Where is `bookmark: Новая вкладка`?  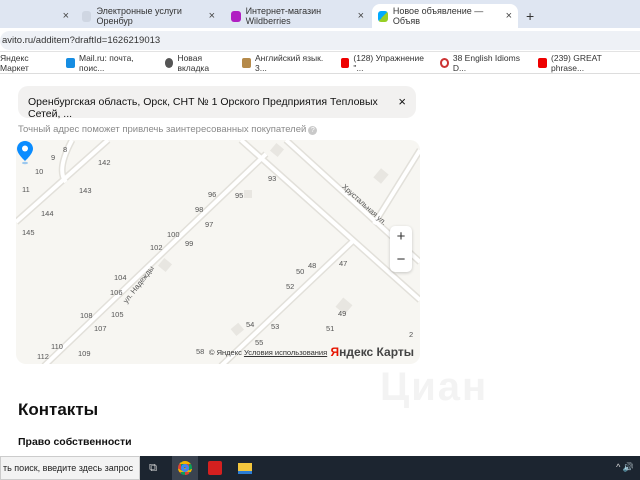 bookmark: Новая вкладка is located at coordinates (196, 62).